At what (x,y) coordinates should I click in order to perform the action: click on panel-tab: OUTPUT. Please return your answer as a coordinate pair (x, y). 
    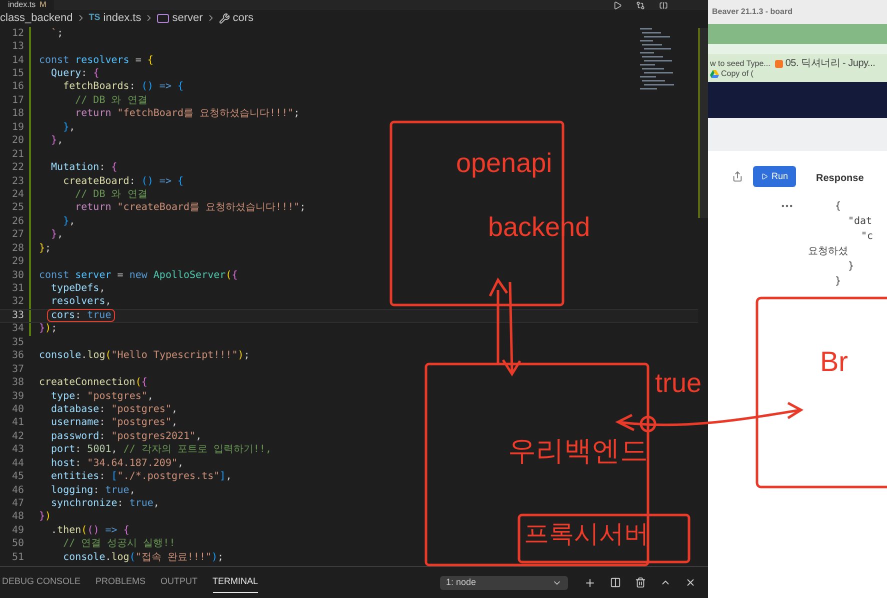
    Looking at the image, I should click on (179, 582).